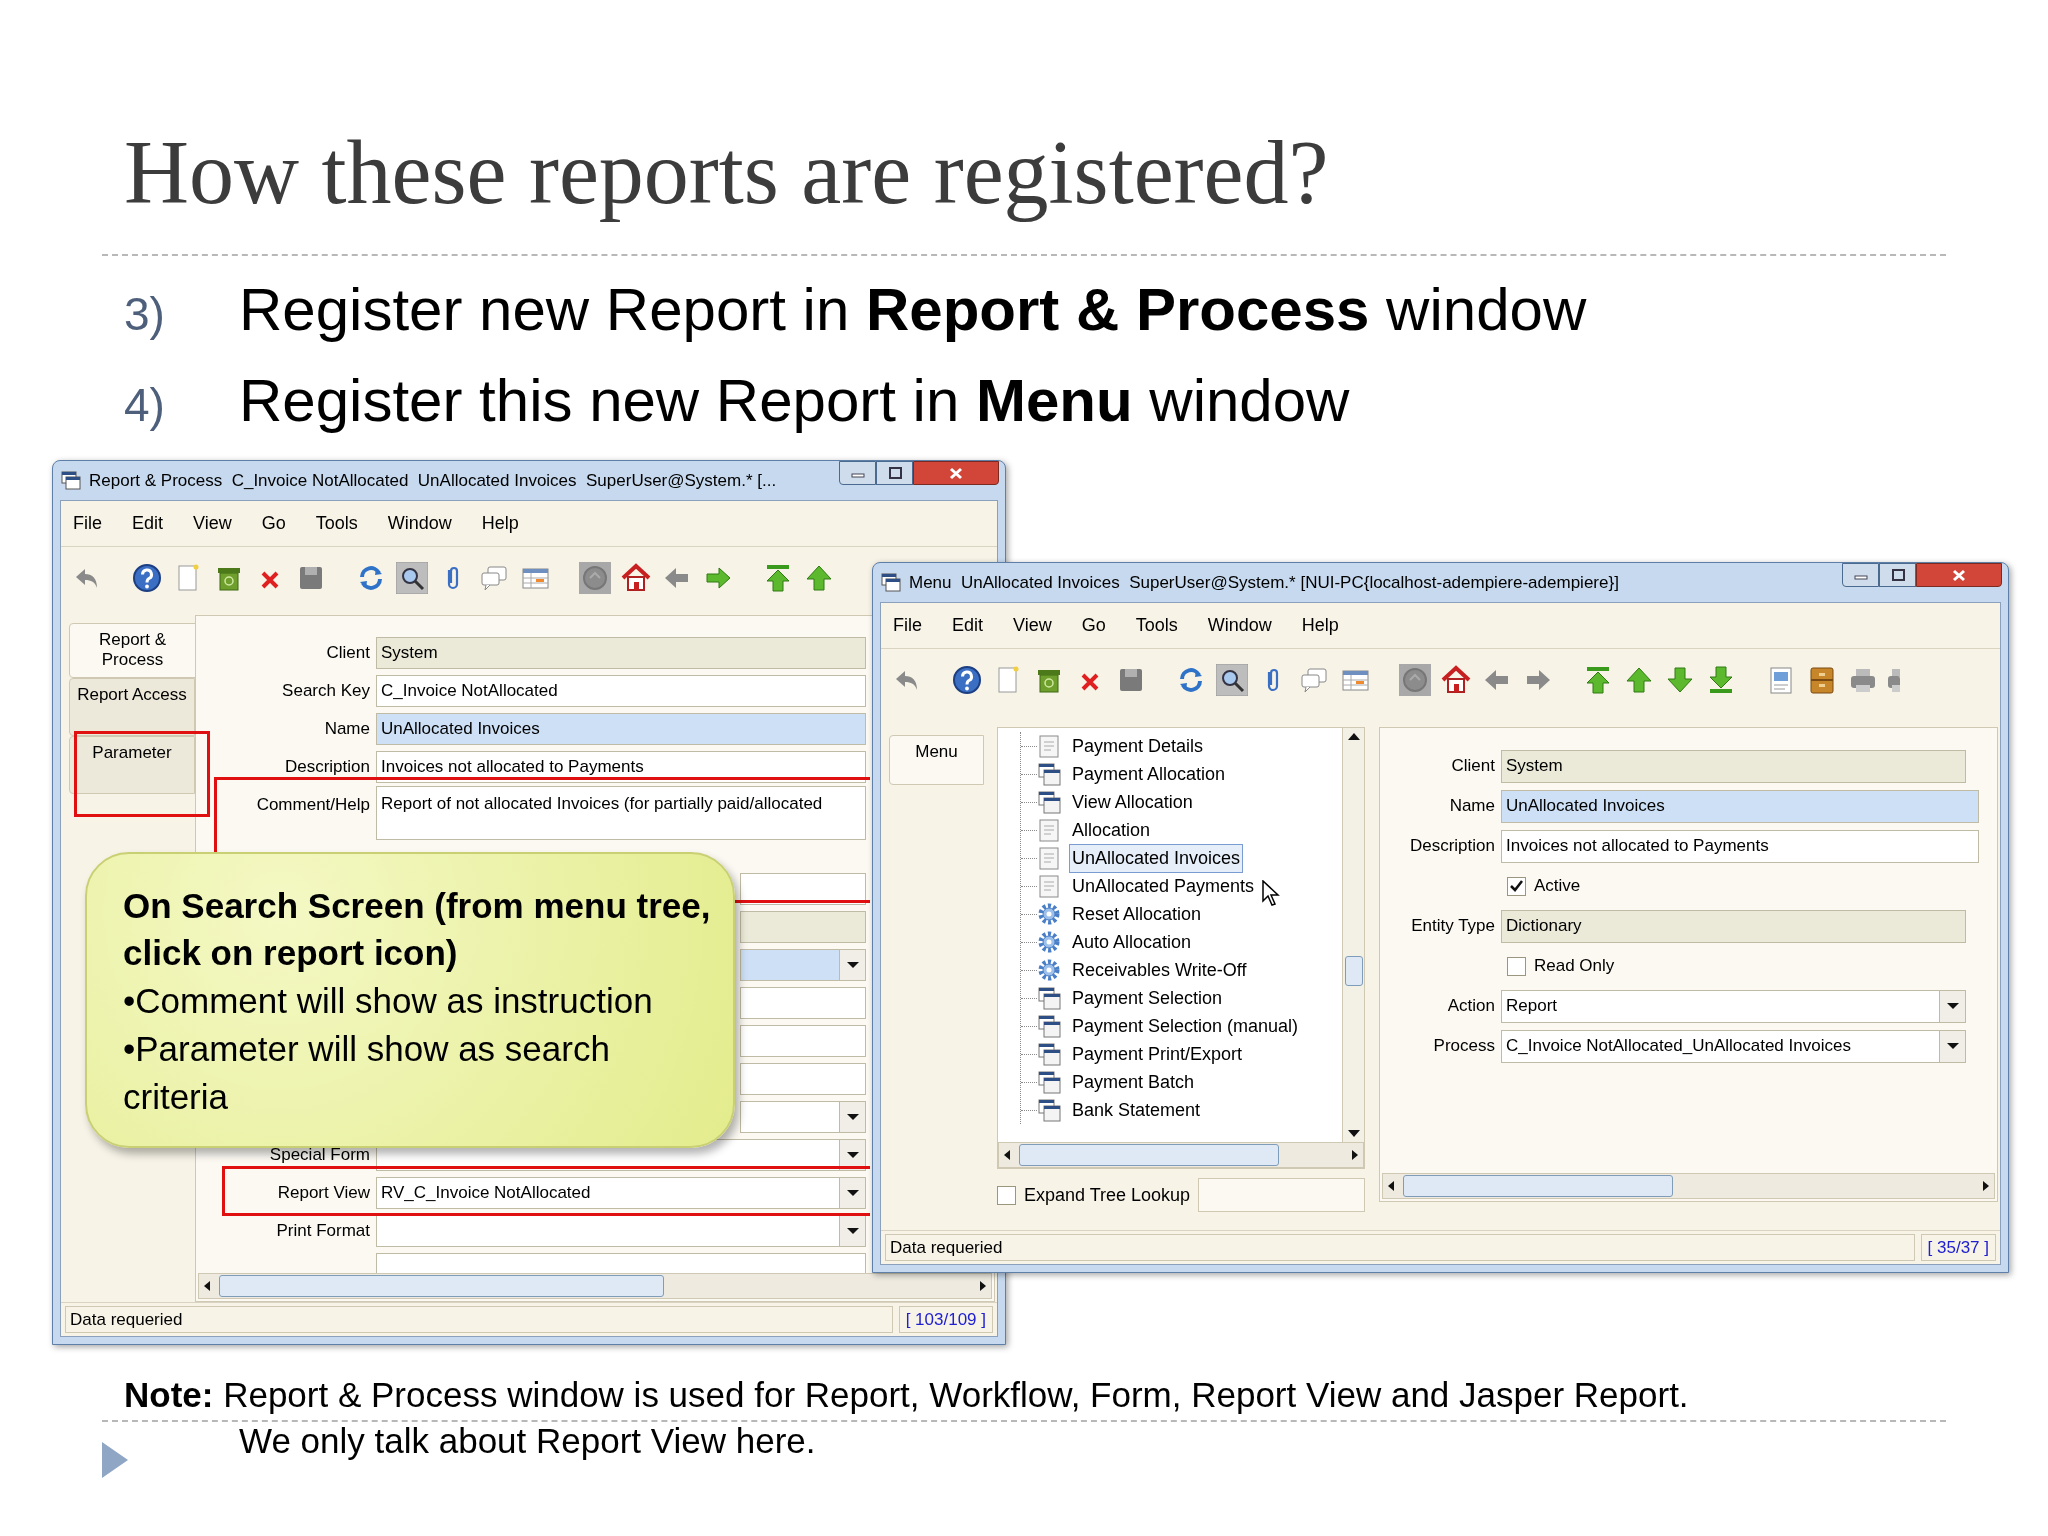 This screenshot has height=1536, width=2048. What do you see at coordinates (1271, 893) in the screenshot?
I see `cursor-icon` at bounding box center [1271, 893].